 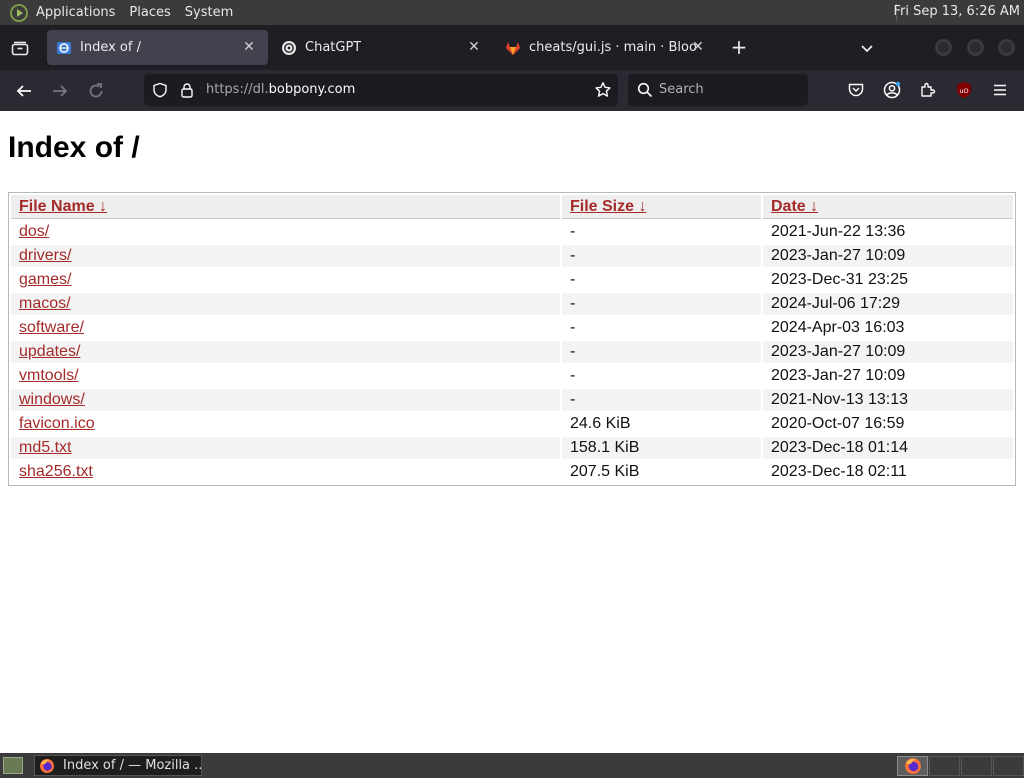 I want to click on bookmark-star-icon, so click(x=603, y=90).